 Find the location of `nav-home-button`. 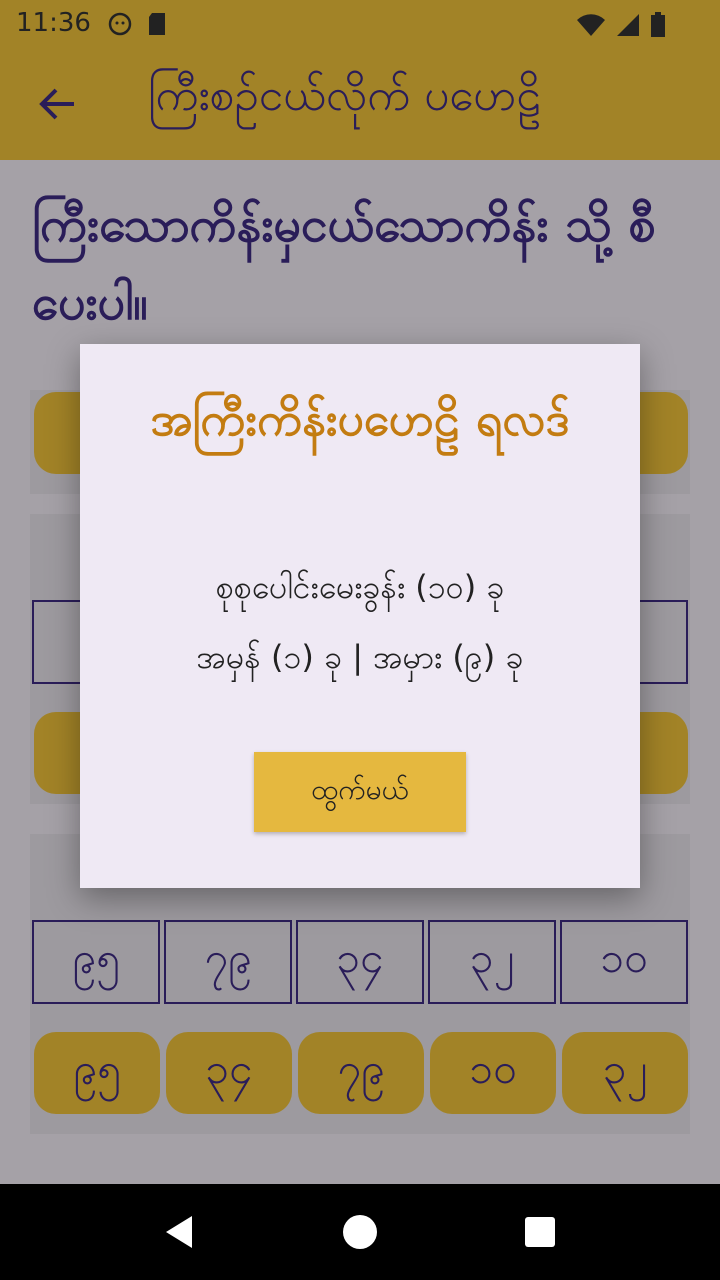

nav-home-button is located at coordinates (360, 1232).